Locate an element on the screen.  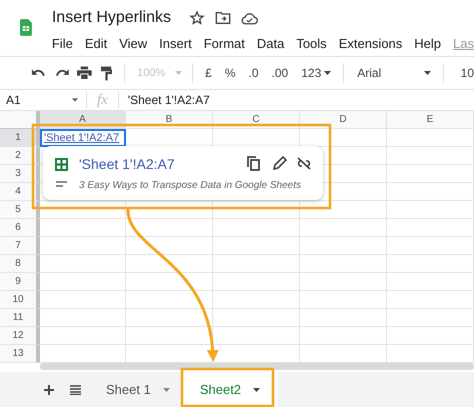
print-icon is located at coordinates (84, 73).